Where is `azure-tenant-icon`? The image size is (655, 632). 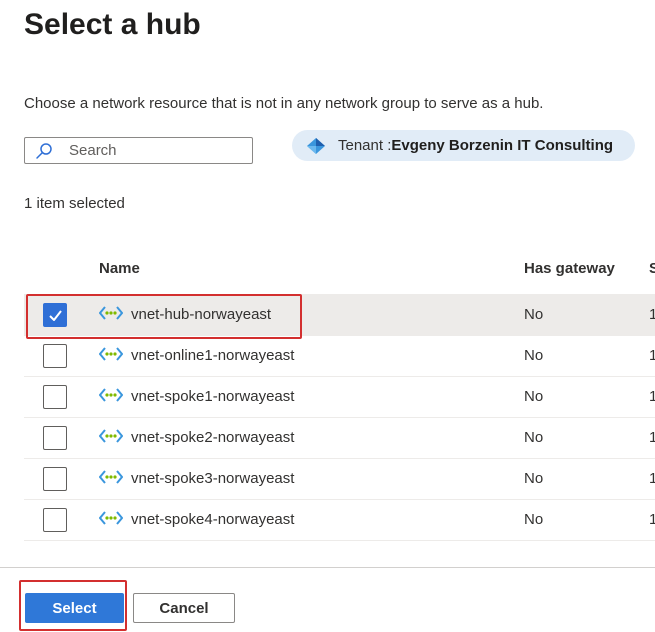 azure-tenant-icon is located at coordinates (316, 145).